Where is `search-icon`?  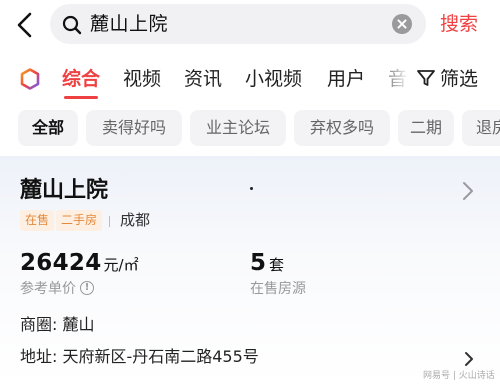
search-icon is located at coordinates (72, 25).